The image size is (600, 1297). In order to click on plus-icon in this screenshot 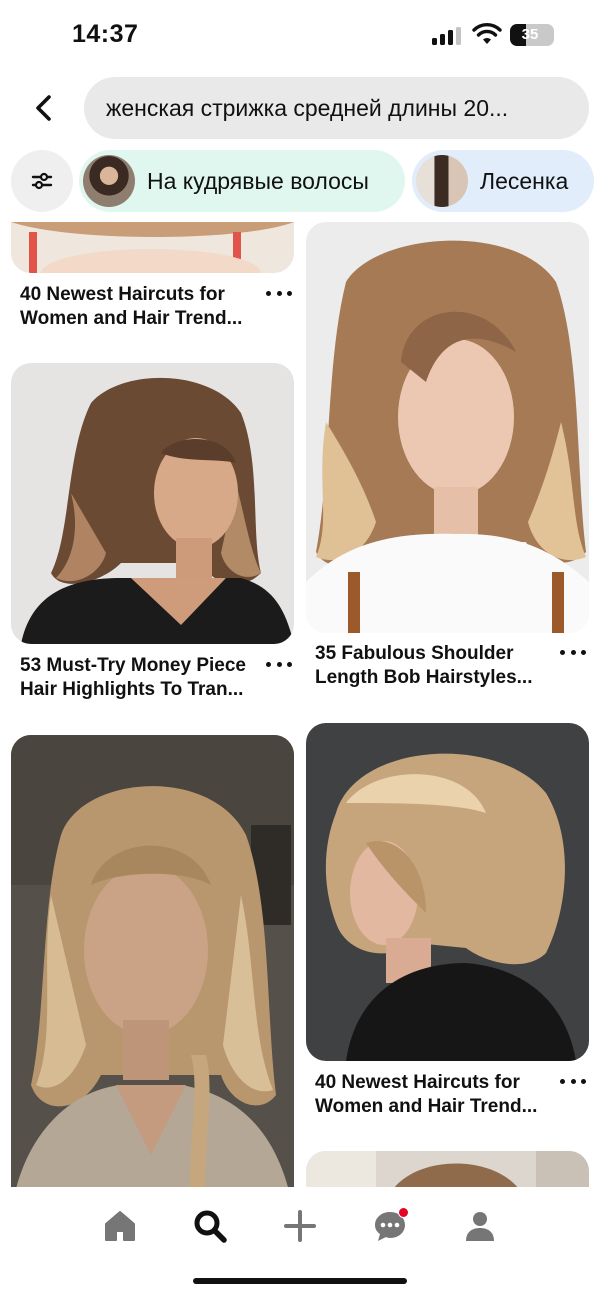, I will do `click(300, 1226)`.